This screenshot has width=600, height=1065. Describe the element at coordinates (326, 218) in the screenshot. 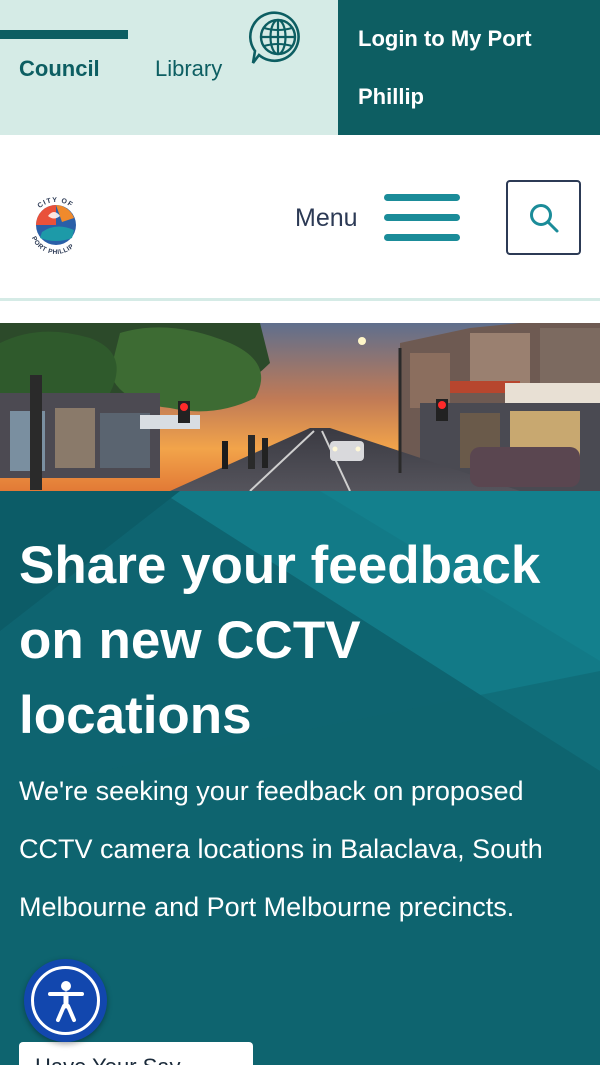

I see `menu-label: Menu` at that location.